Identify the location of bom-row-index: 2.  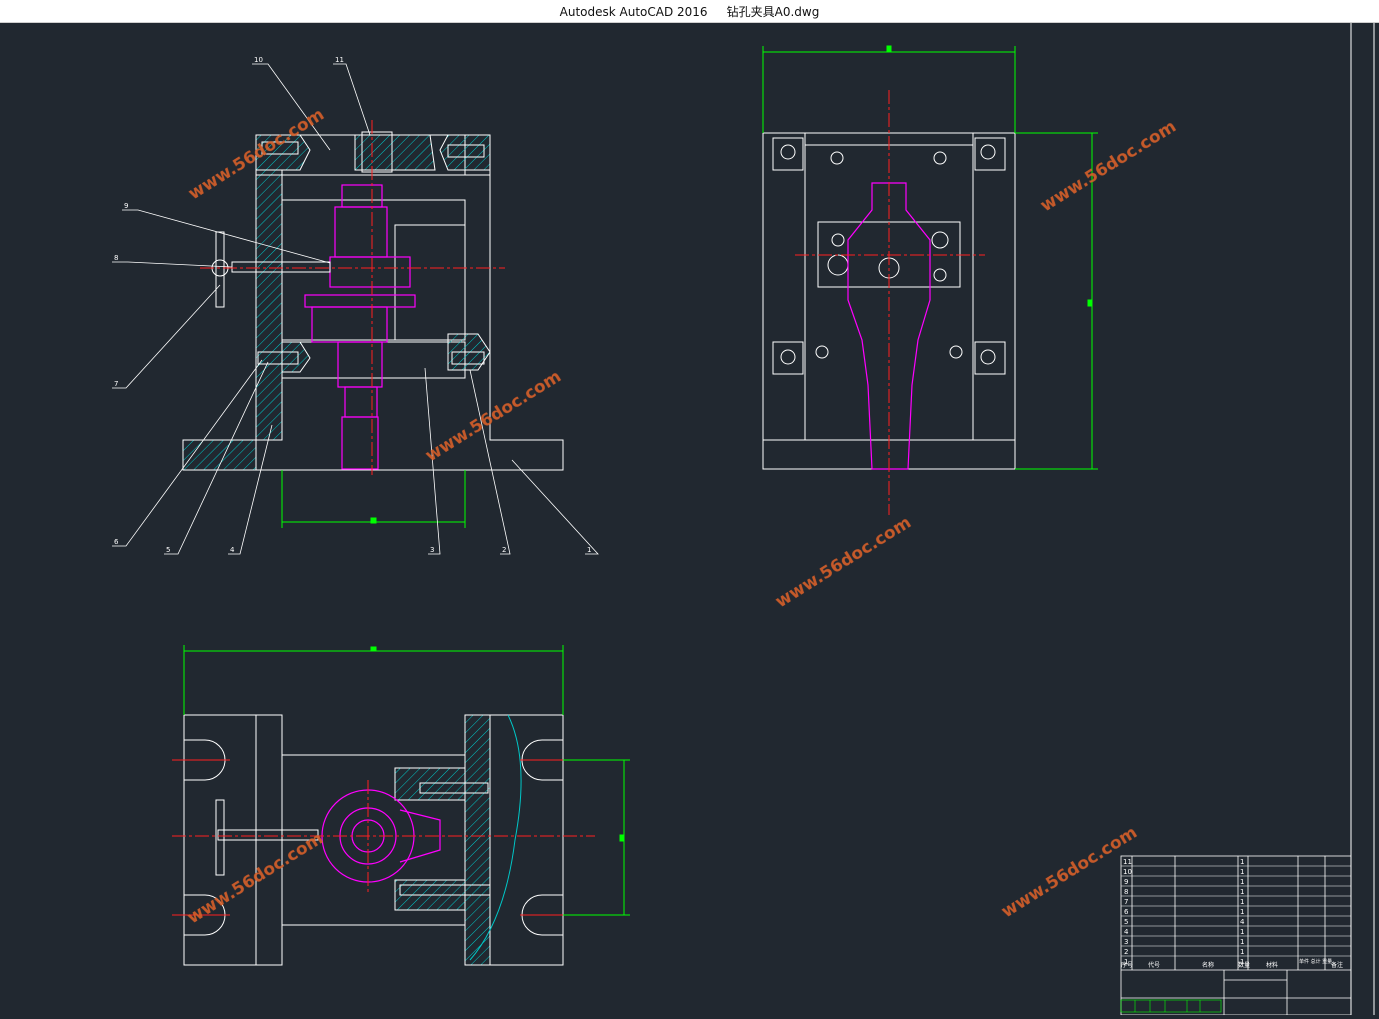
(1126, 952).